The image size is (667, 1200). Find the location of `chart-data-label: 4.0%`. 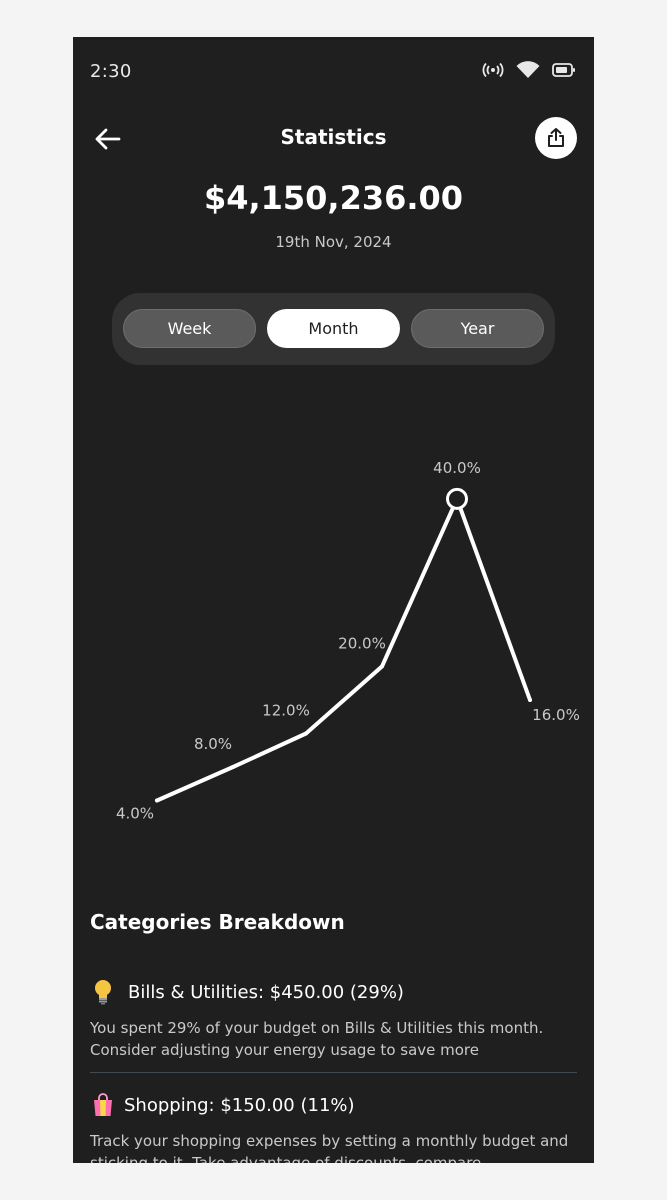

chart-data-label: 4.0% is located at coordinates (135, 814).